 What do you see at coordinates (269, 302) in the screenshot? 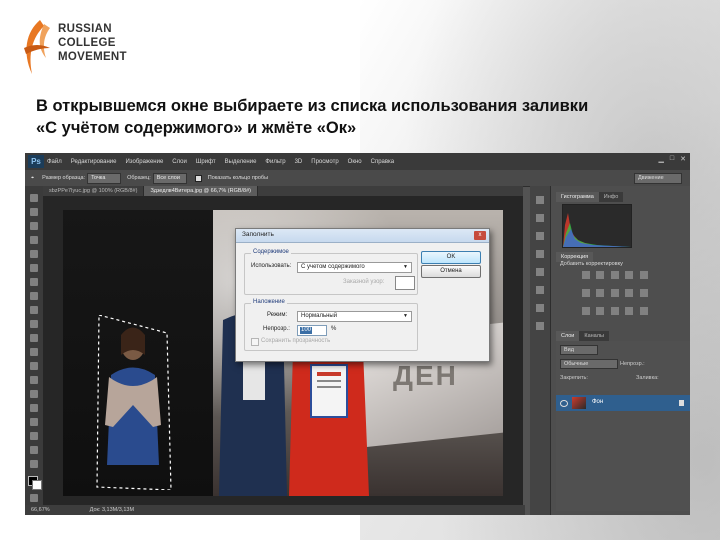
I see `blending-group-title: Наложение` at bounding box center [269, 302].